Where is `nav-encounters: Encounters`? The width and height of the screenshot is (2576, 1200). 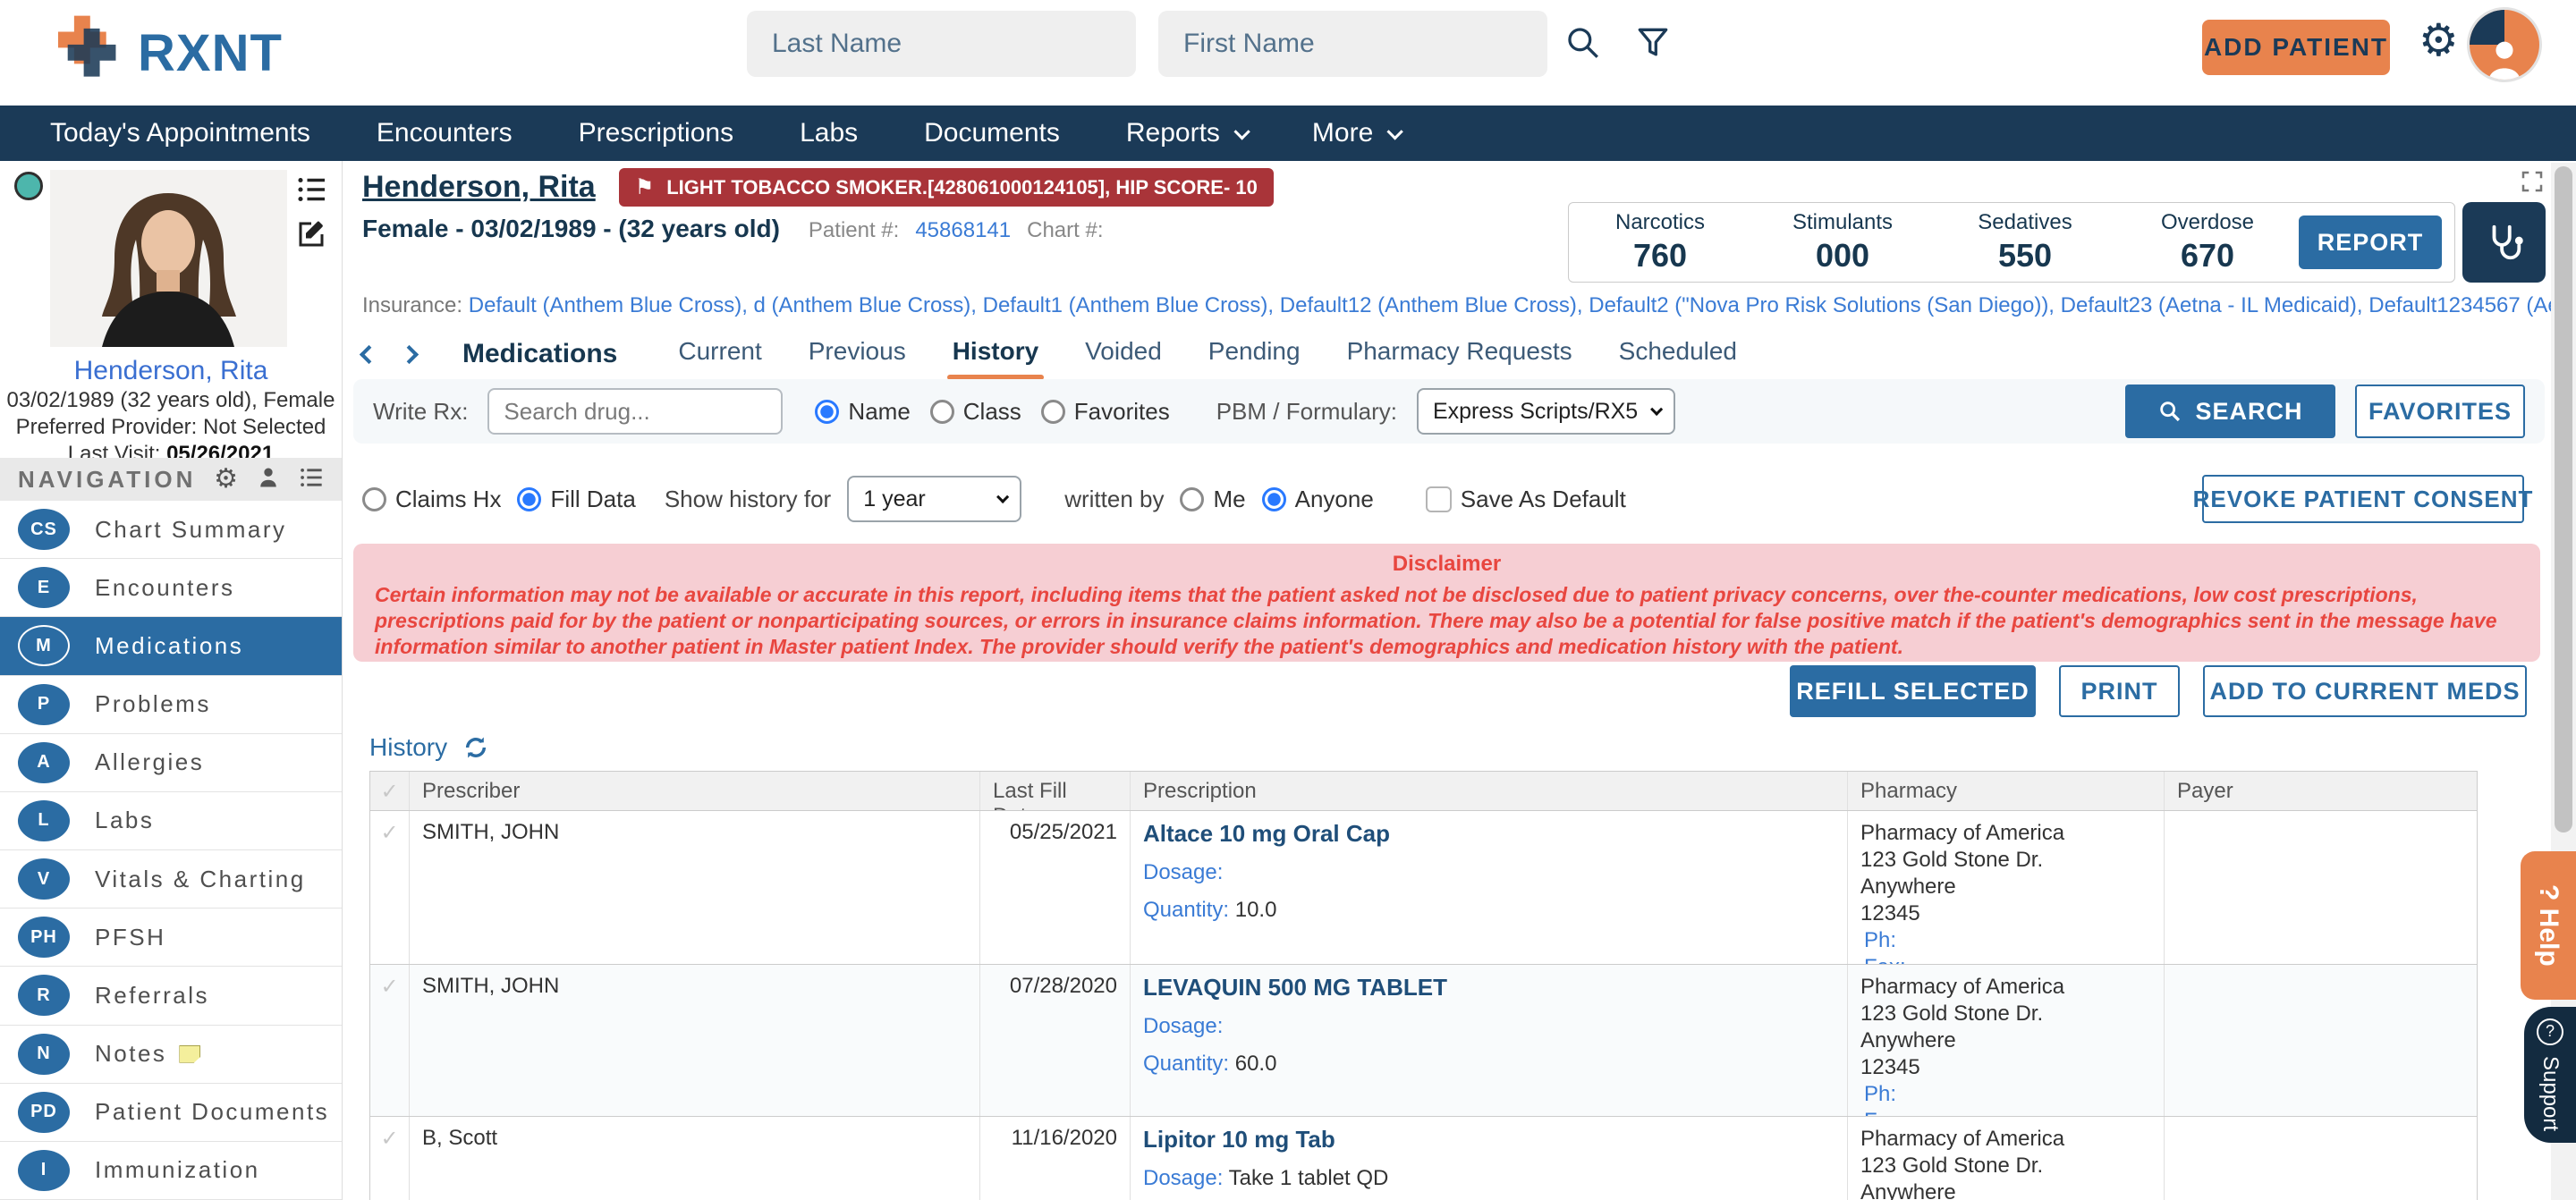 nav-encounters: Encounters is located at coordinates (445, 133).